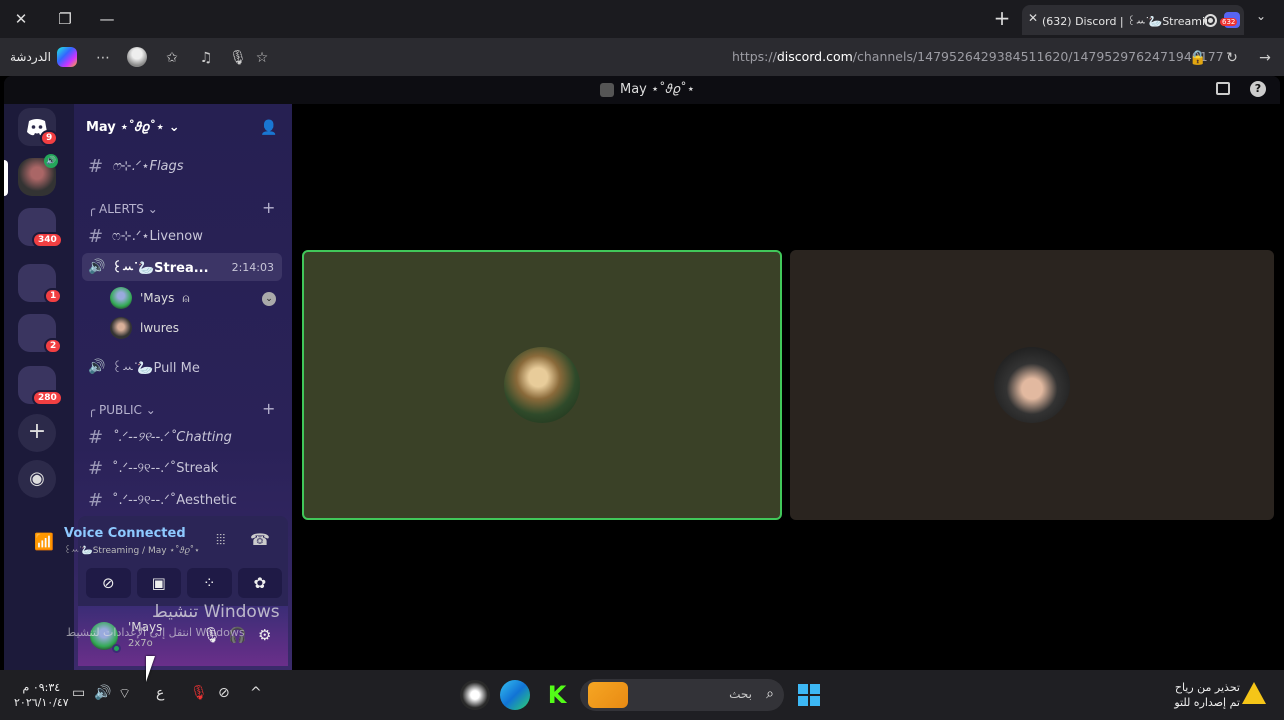  I want to click on window-title-text: May ⋆˚𝜗𝜚˚⋆, so click(657, 89).